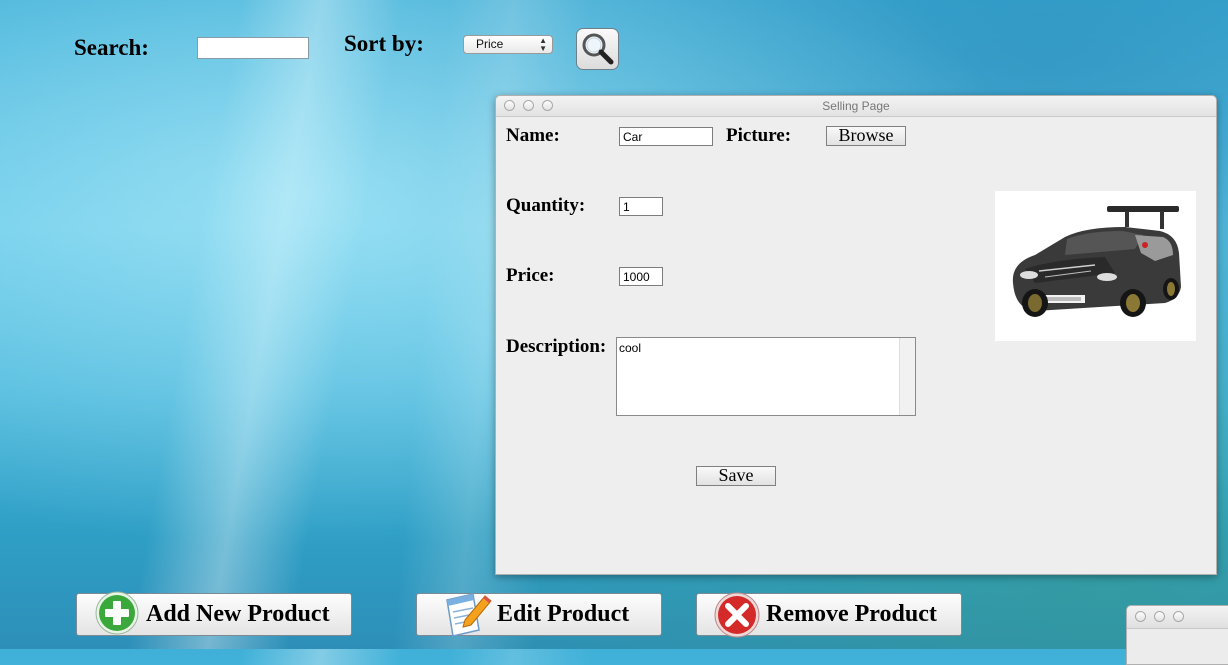  Describe the element at coordinates (866, 136) in the screenshot. I see `browse-button: Browse` at that location.